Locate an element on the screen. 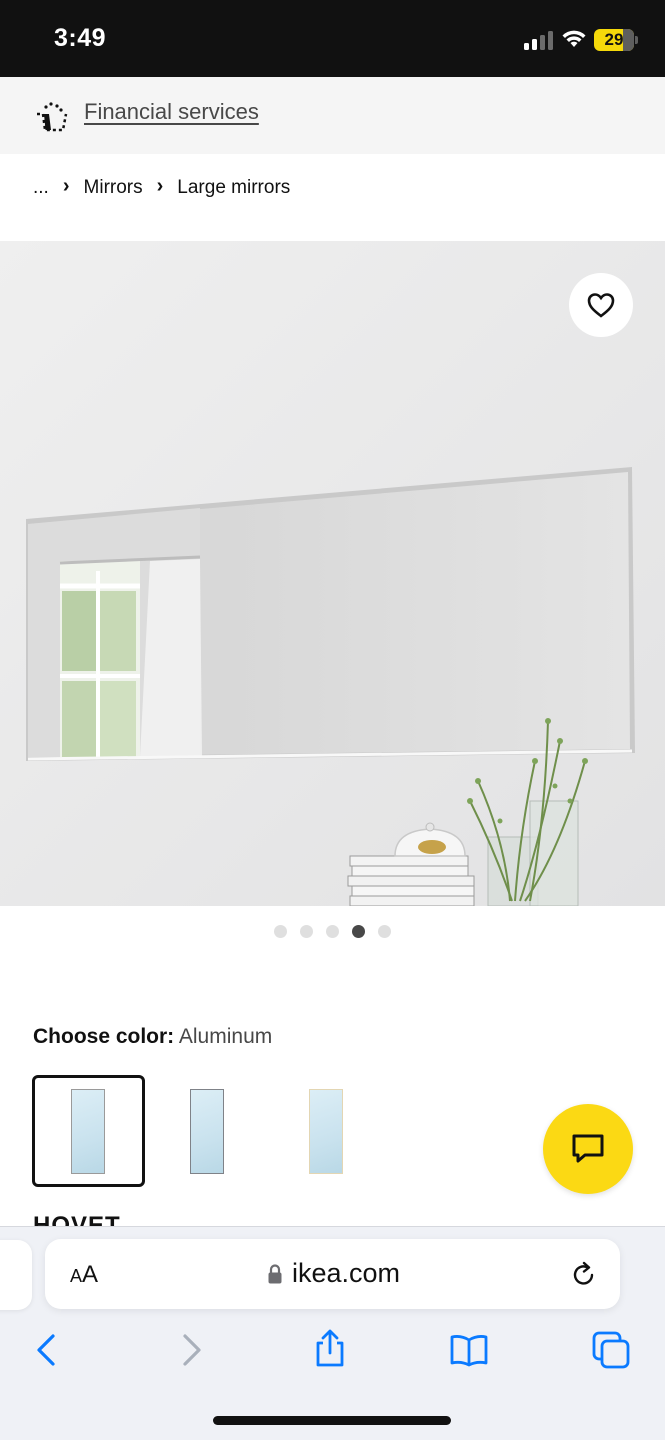 The width and height of the screenshot is (665, 1440). battery-level: 29 is located at coordinates (614, 39).